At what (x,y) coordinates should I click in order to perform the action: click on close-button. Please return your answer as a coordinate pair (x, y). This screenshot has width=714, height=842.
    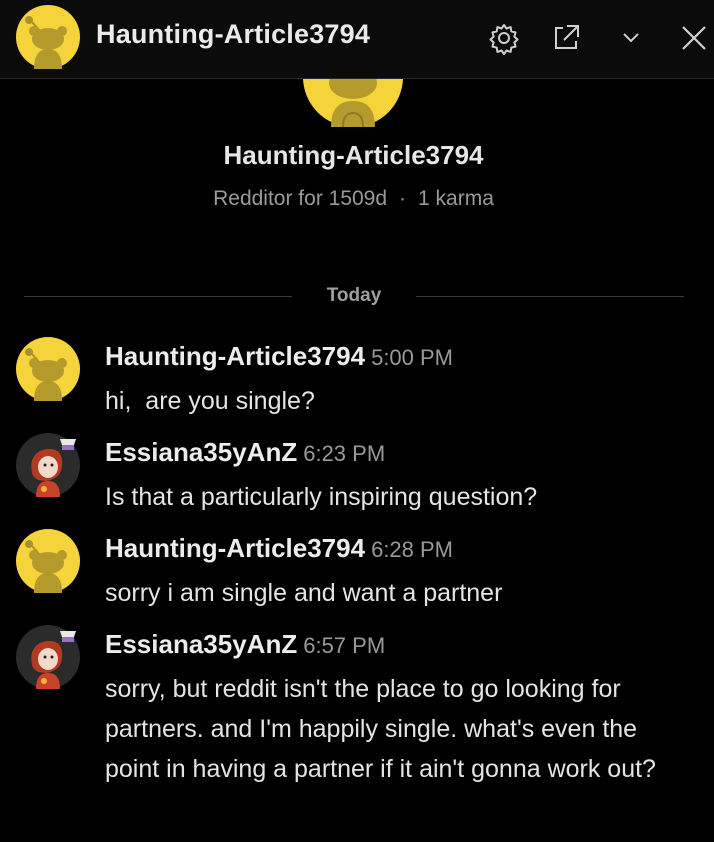
    Looking at the image, I should click on (694, 38).